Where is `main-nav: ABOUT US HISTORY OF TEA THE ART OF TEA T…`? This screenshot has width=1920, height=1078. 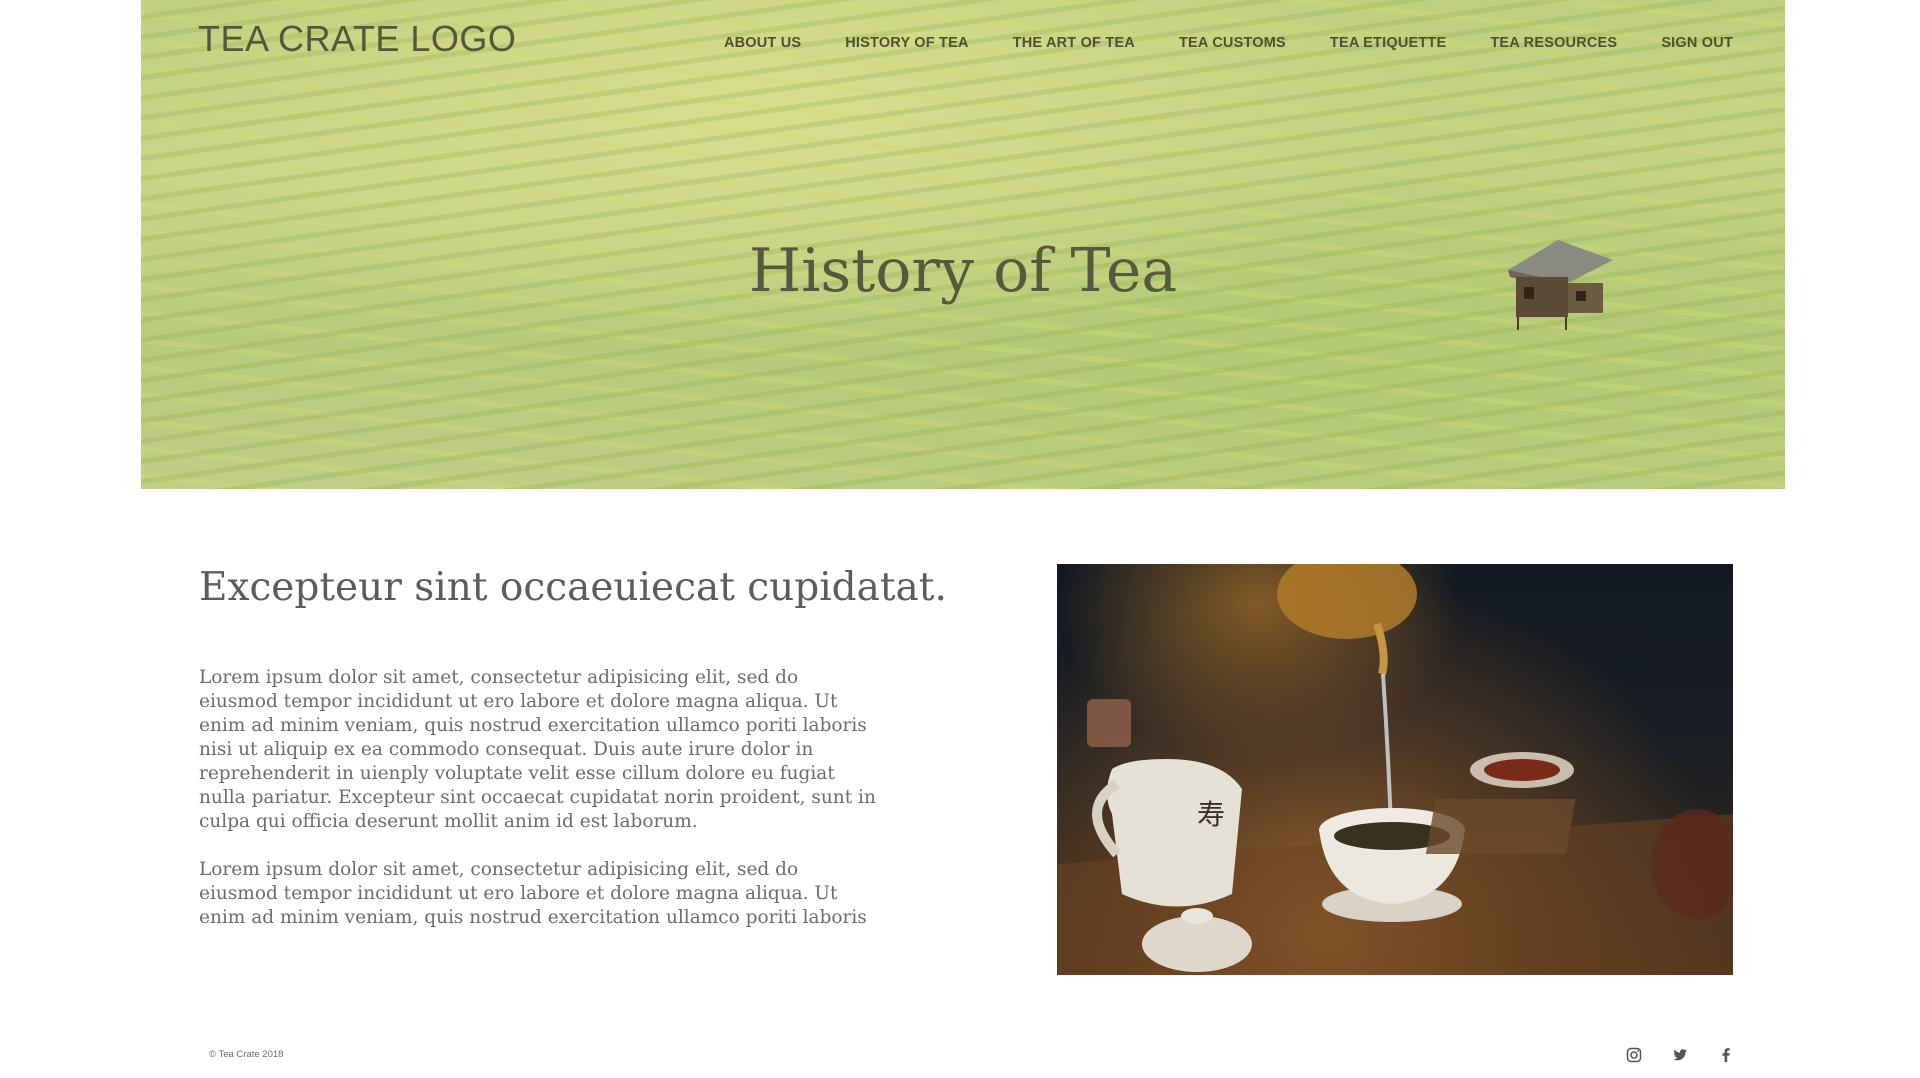
main-nav: ABOUT US HISTORY OF TEA THE ART OF TEA T… is located at coordinates (1228, 43).